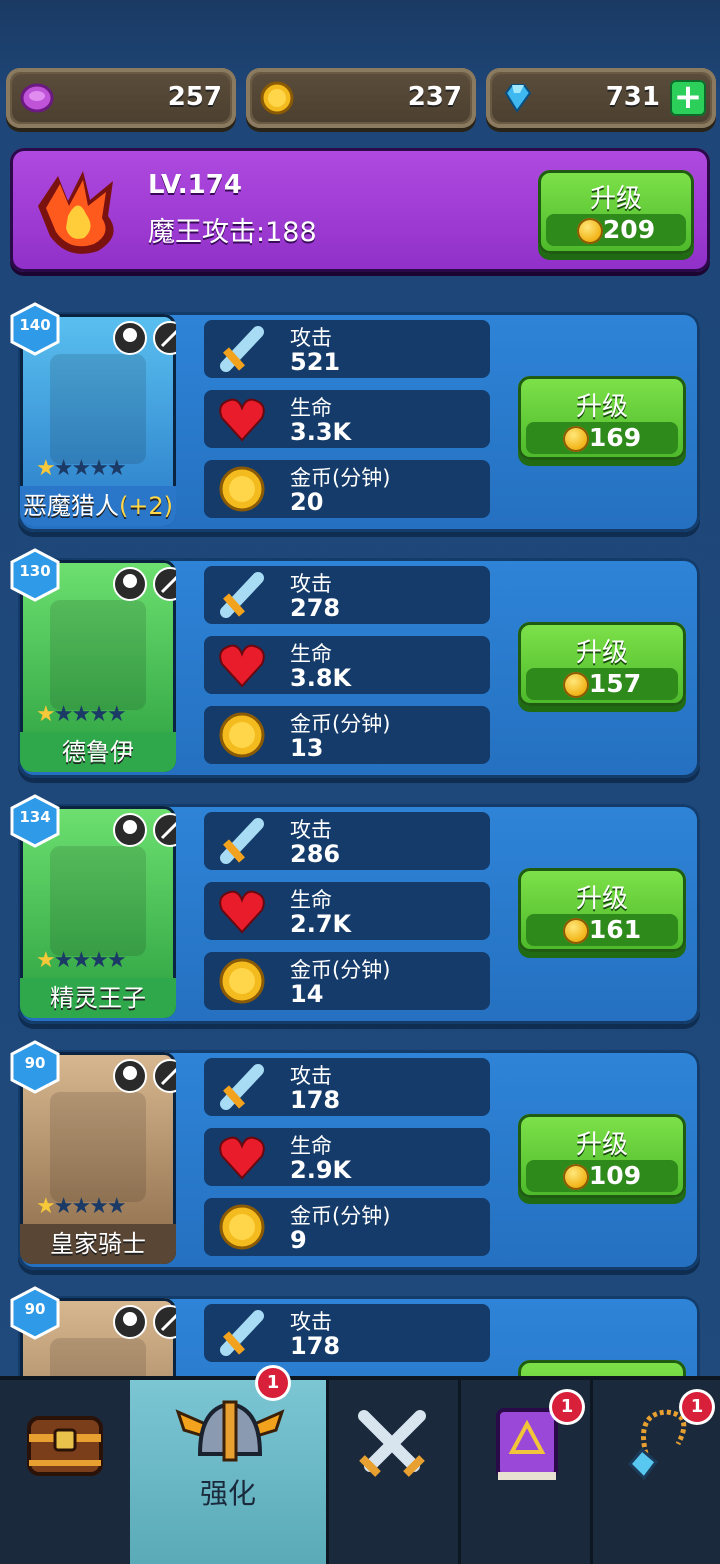 This screenshot has height=1564, width=720. Describe the element at coordinates (315, 854) in the screenshot. I see `stat-attack-value: 286` at that location.